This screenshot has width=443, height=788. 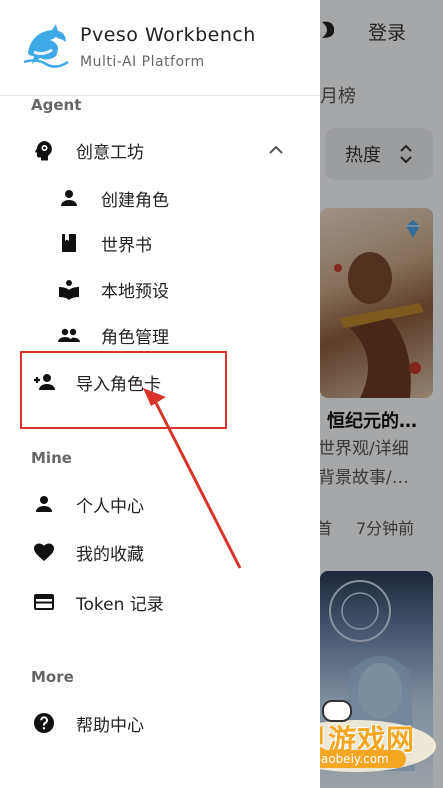 I want to click on section-label-agent: Agent, so click(x=56, y=105).